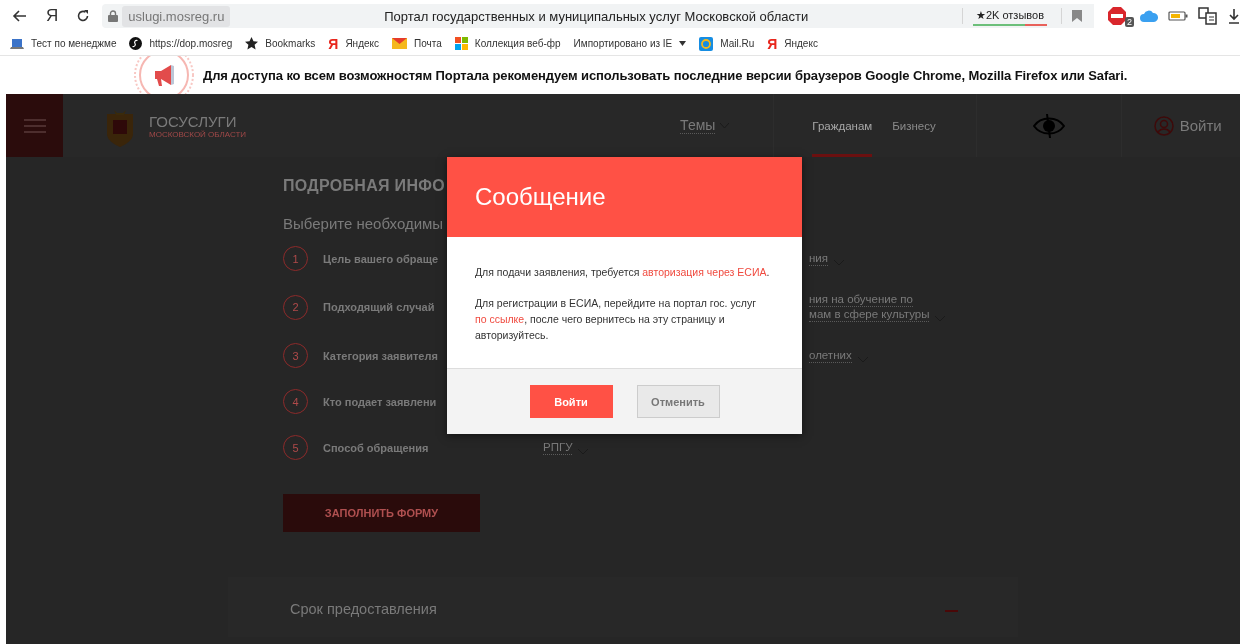  What do you see at coordinates (364, 186) in the screenshot?
I see `section-heading: ПОДРОБНАЯ ИНФО` at bounding box center [364, 186].